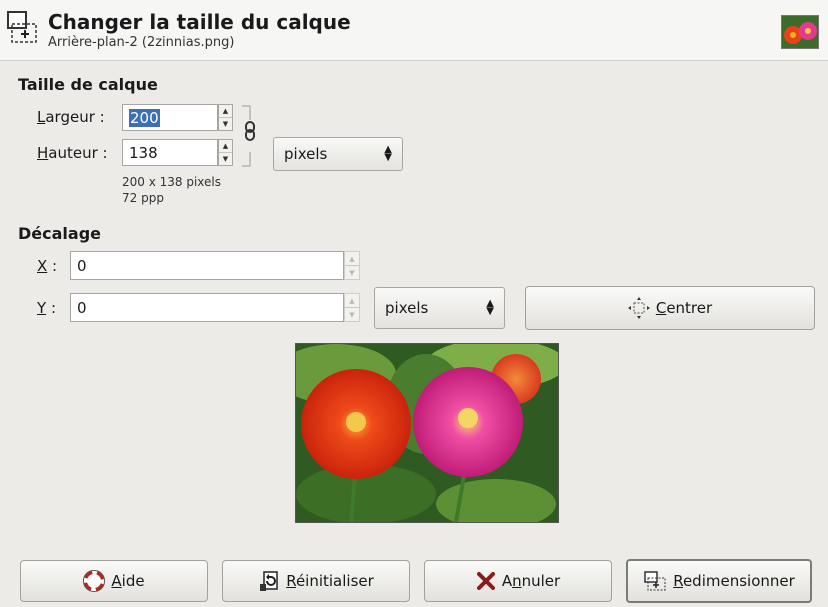 This screenshot has width=828, height=607. I want to click on x-offset-spinner: ▲ ▼, so click(352, 265).